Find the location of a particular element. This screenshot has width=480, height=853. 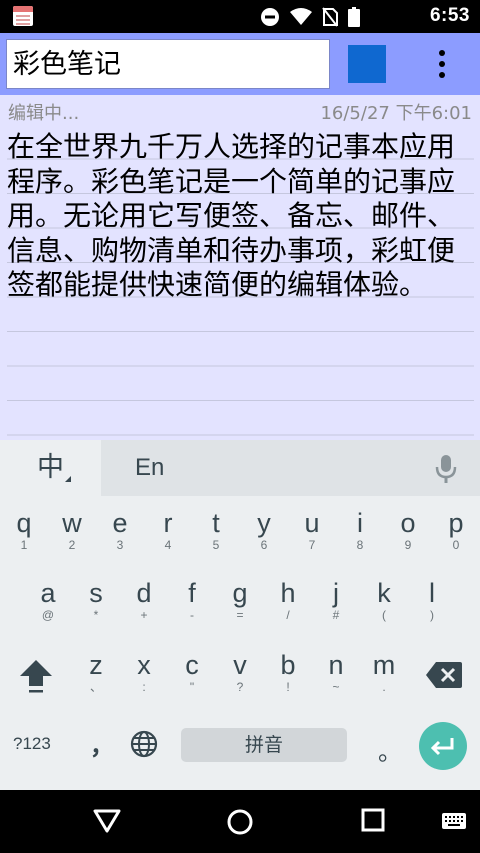

period-key: 。 is located at coordinates (390, 749).